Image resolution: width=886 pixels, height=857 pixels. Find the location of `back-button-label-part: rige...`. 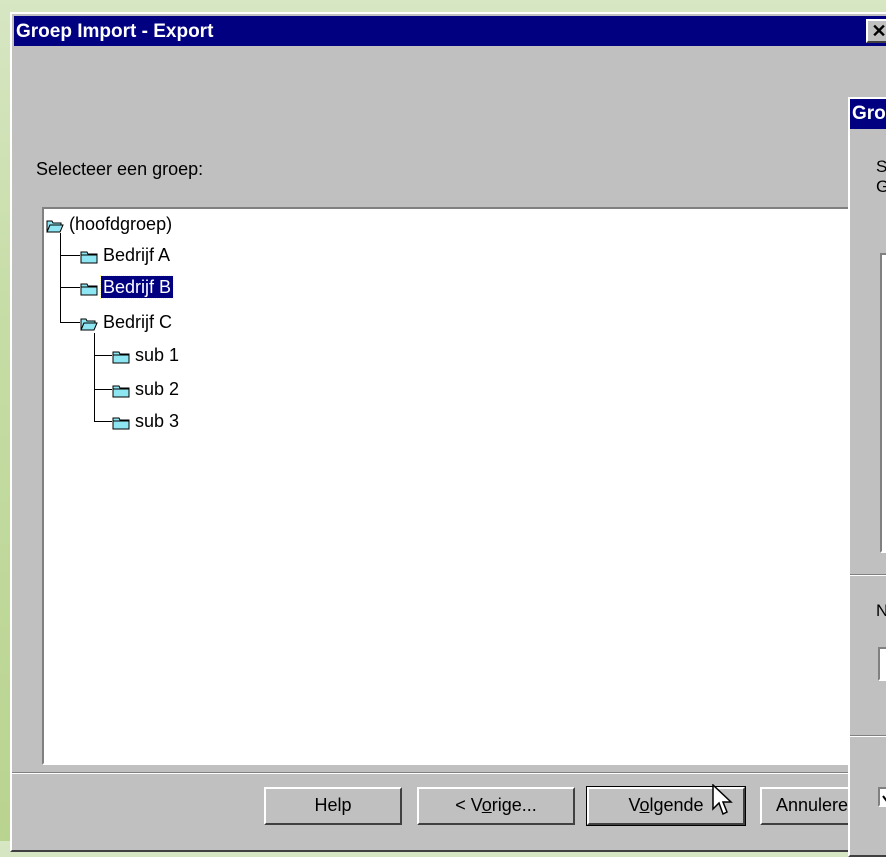

back-button-label-part: rige... is located at coordinates (514, 805).